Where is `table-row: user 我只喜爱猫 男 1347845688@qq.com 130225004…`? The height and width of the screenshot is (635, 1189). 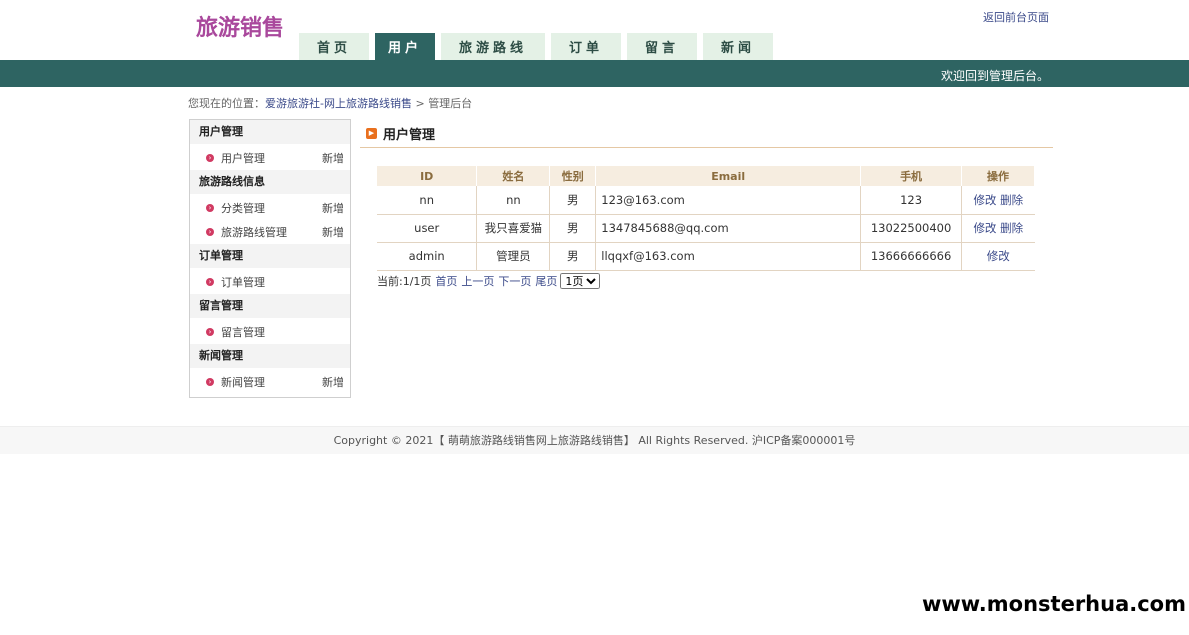
table-row: user 我只喜爱猫 男 1347845688@qq.com 130225004… is located at coordinates (706, 228).